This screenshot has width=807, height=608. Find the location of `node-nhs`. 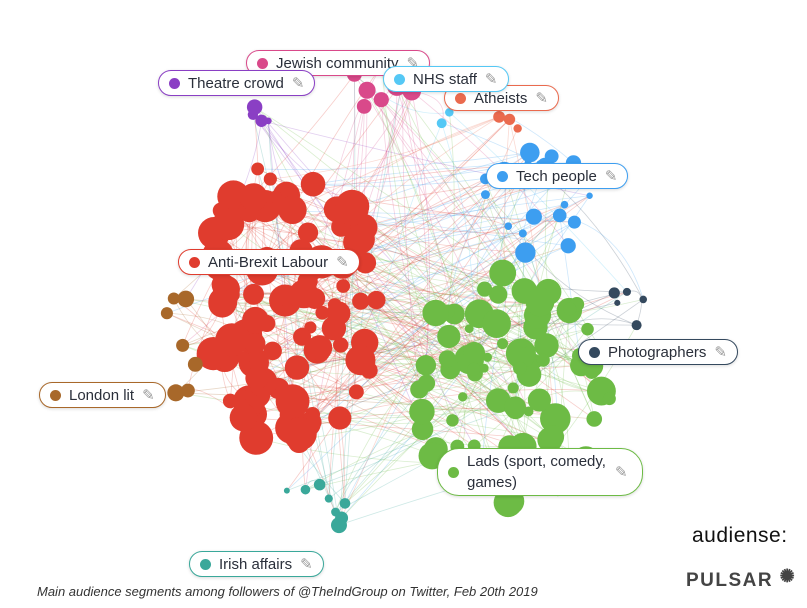

node-nhs is located at coordinates (441, 123).